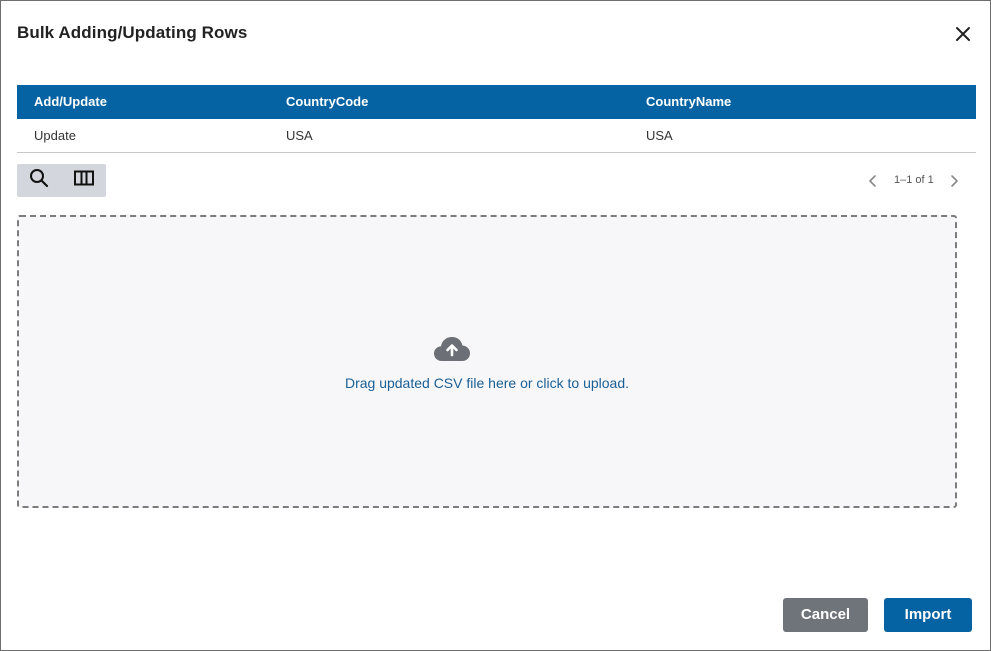 The image size is (991, 651). I want to click on column-header-add-update: Add/Update, so click(70, 102).